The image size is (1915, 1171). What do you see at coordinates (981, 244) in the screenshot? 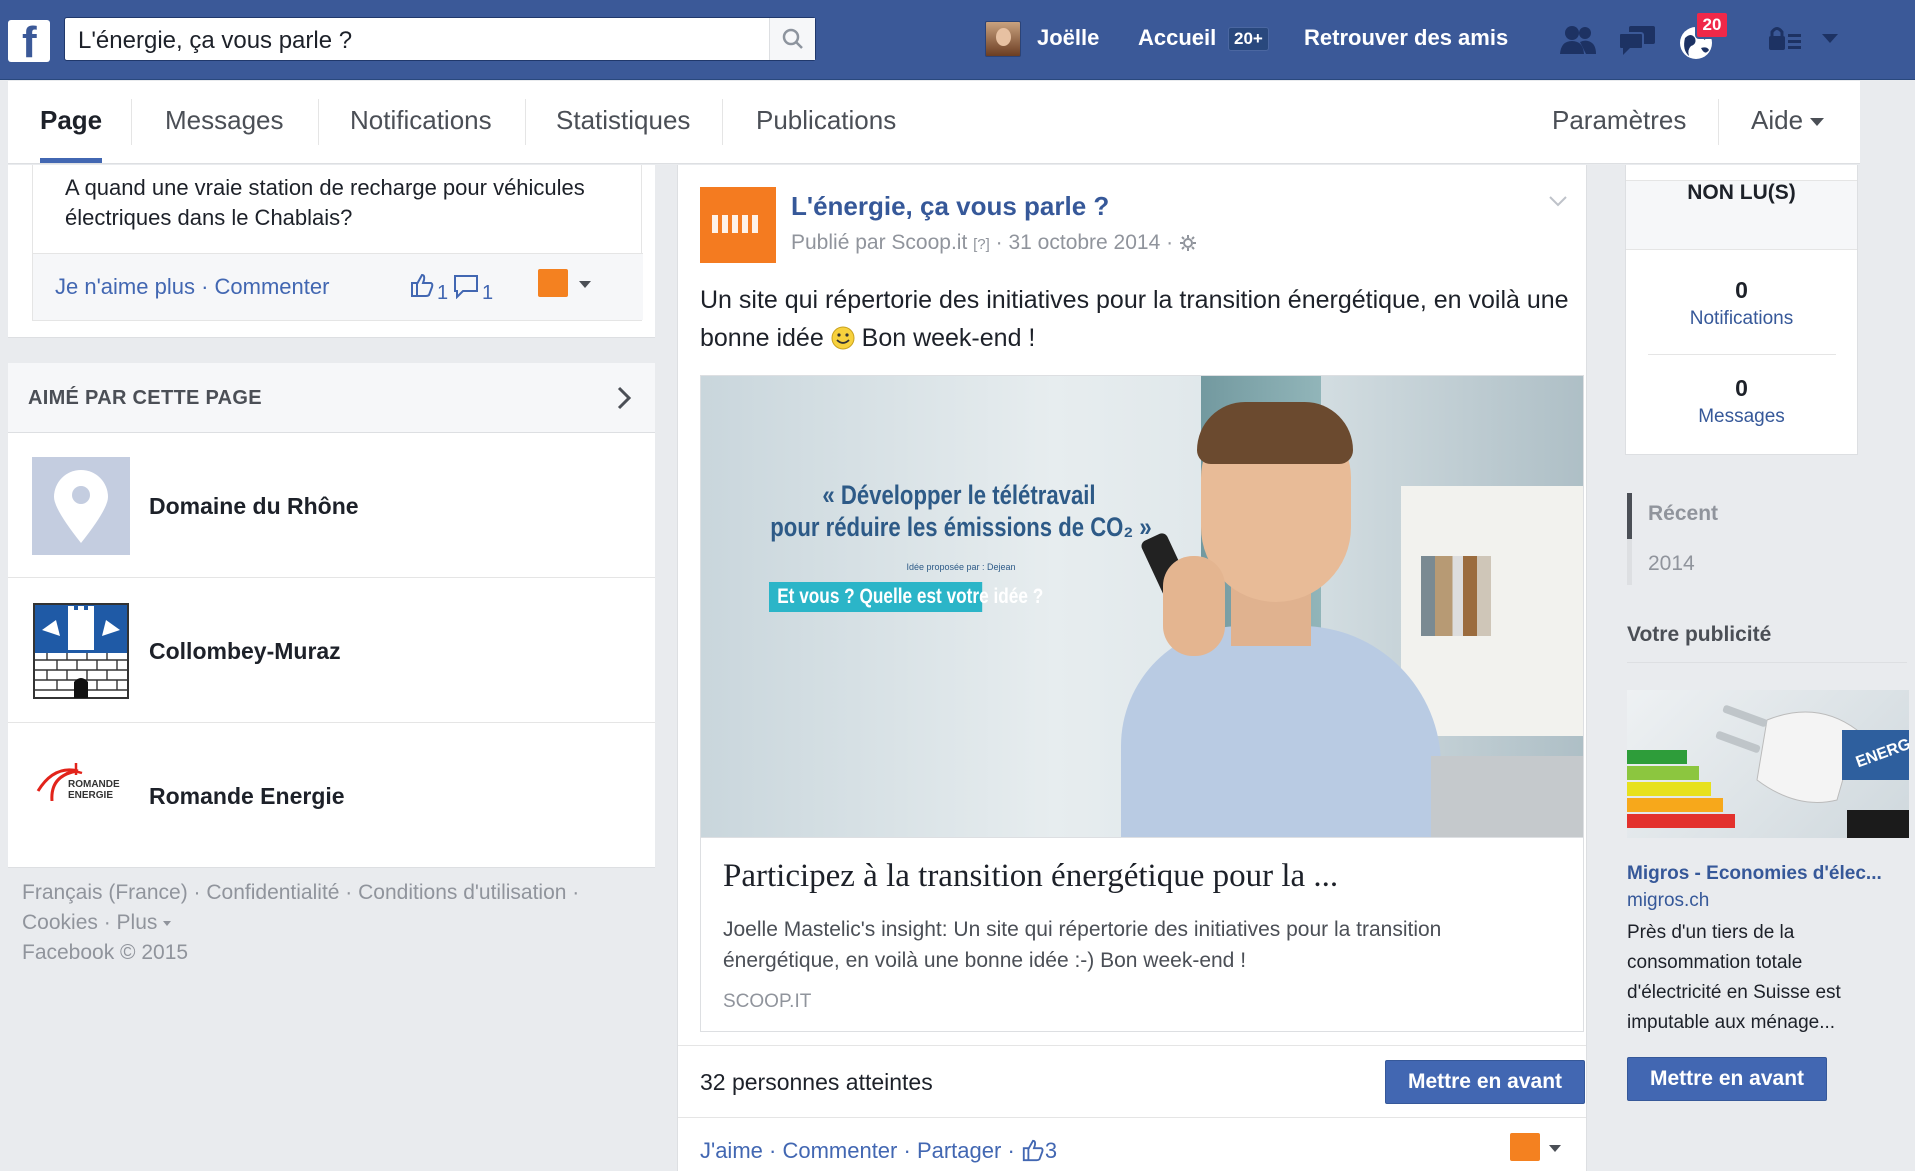
I see `help-marker: [?]` at bounding box center [981, 244].